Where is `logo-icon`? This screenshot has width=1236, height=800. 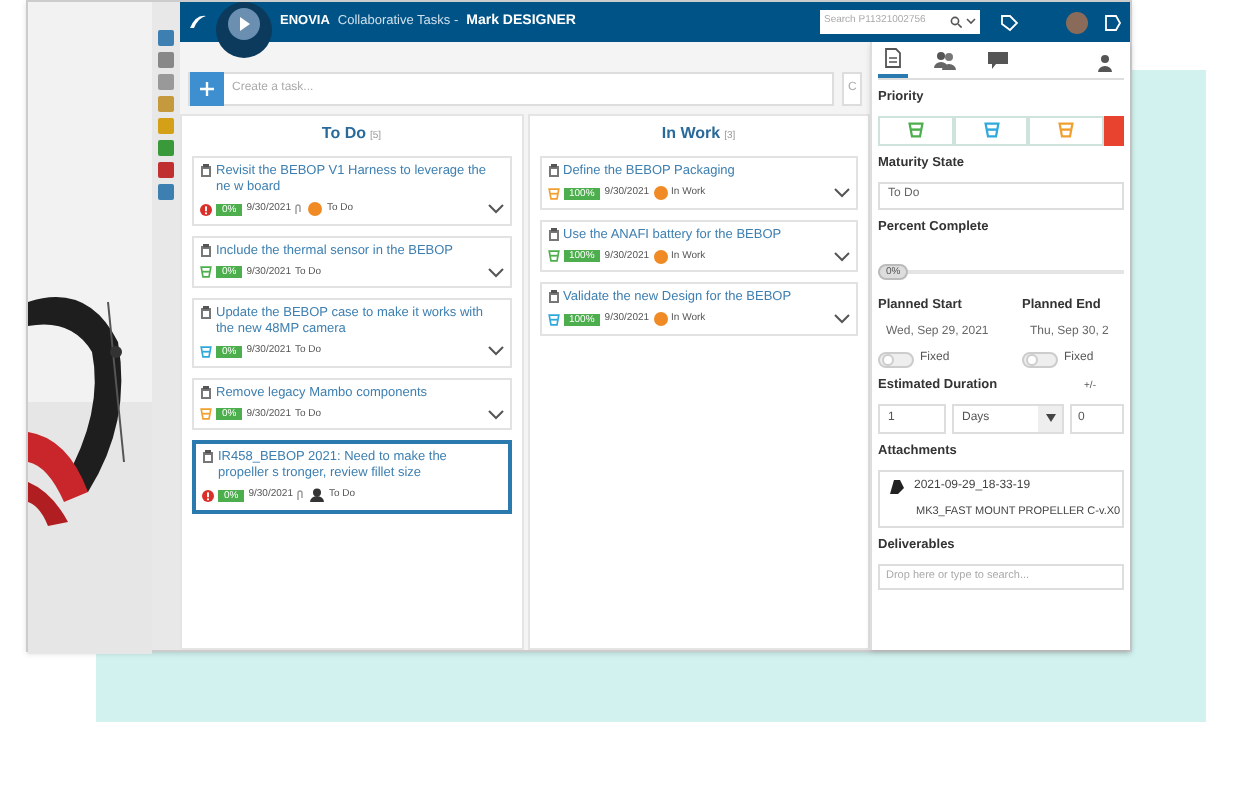 logo-icon is located at coordinates (198, 22).